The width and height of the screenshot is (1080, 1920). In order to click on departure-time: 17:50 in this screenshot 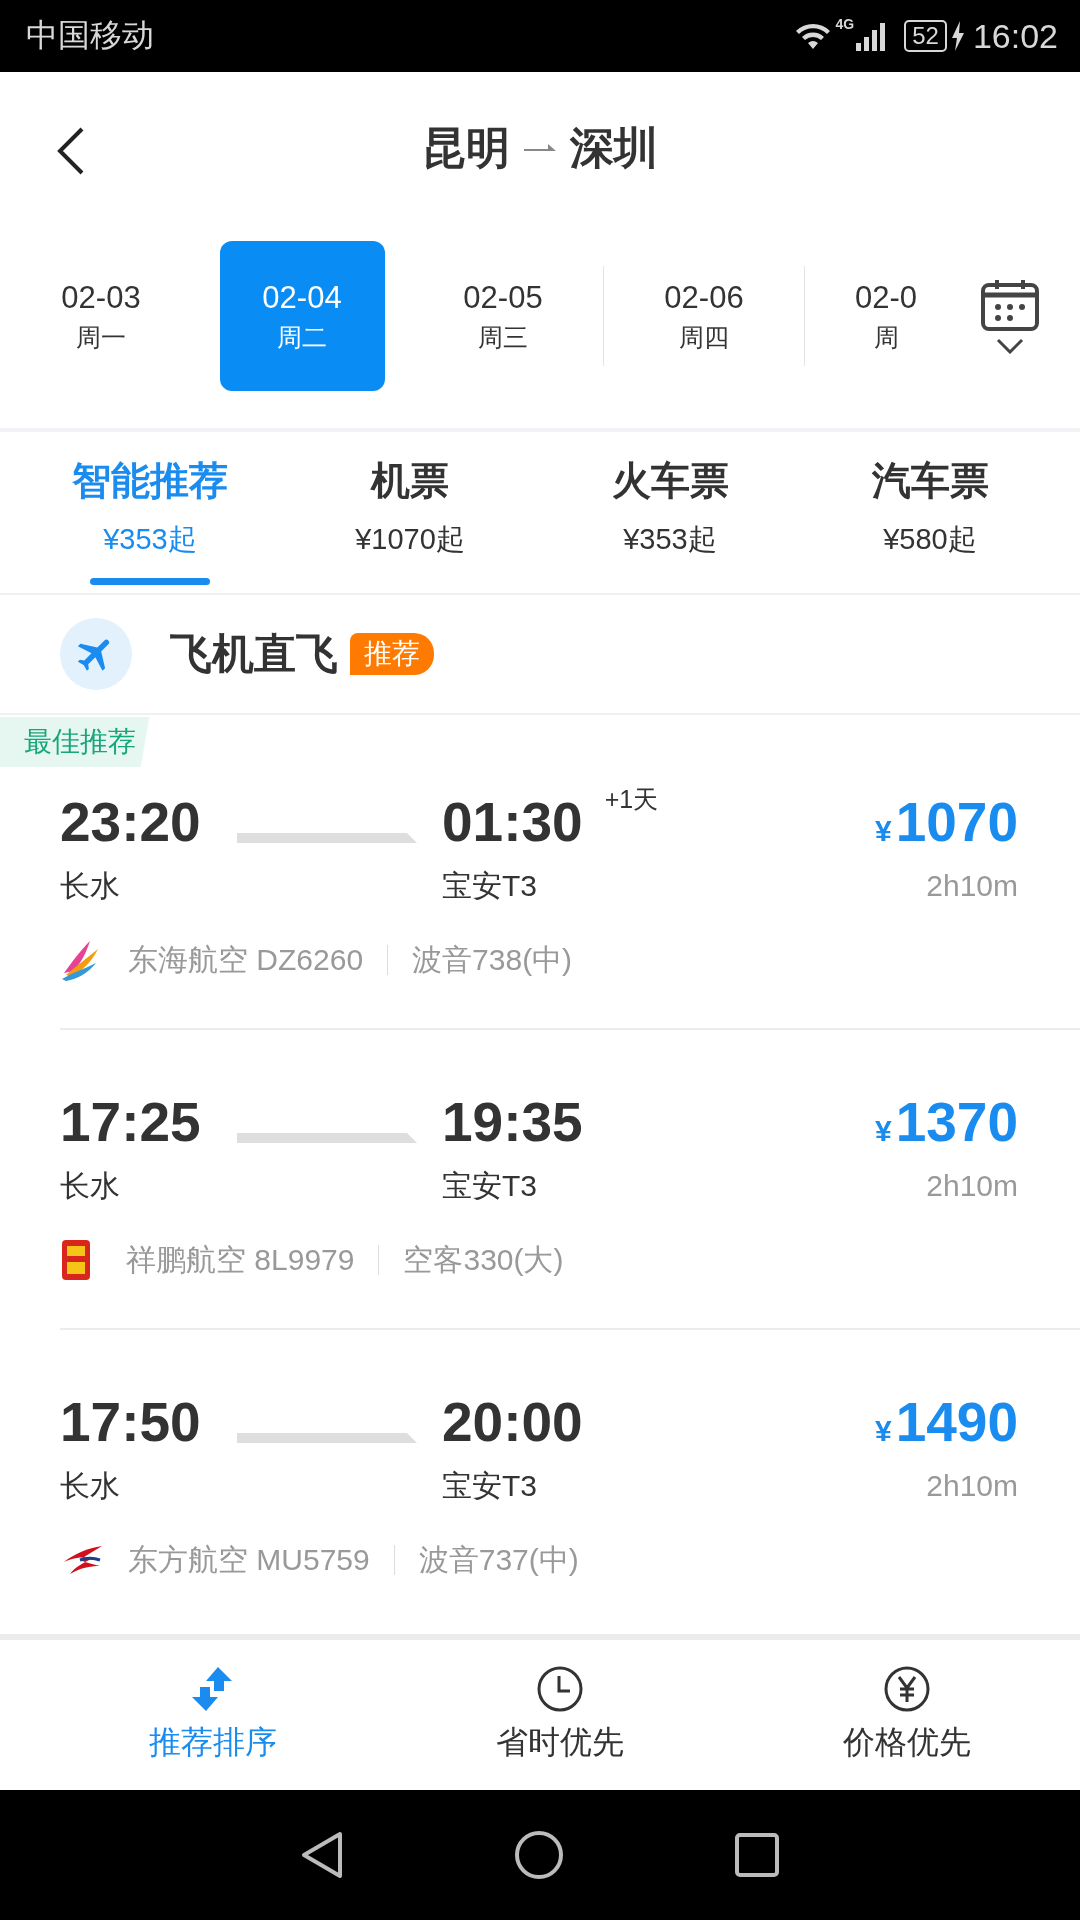, I will do `click(131, 1422)`.